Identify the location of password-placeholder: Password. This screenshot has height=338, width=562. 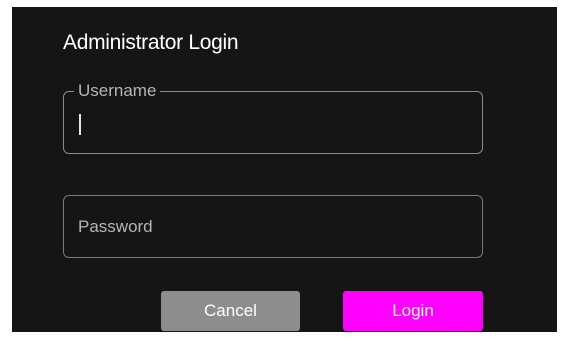
(115, 226).